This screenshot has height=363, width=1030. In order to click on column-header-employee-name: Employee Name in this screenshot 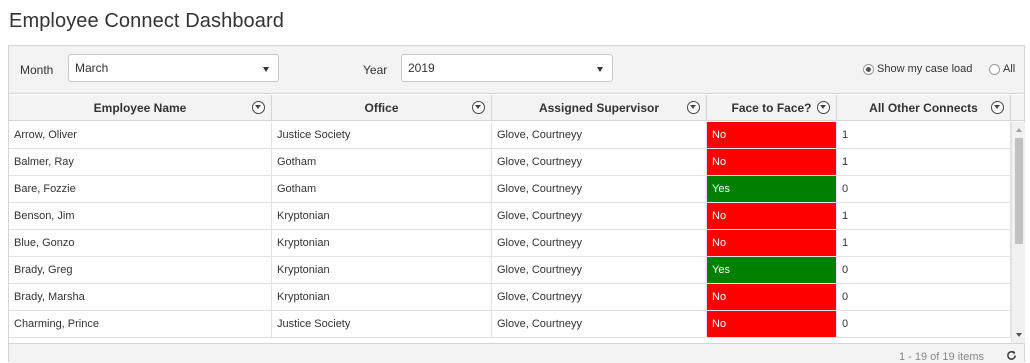, I will do `click(140, 108)`.